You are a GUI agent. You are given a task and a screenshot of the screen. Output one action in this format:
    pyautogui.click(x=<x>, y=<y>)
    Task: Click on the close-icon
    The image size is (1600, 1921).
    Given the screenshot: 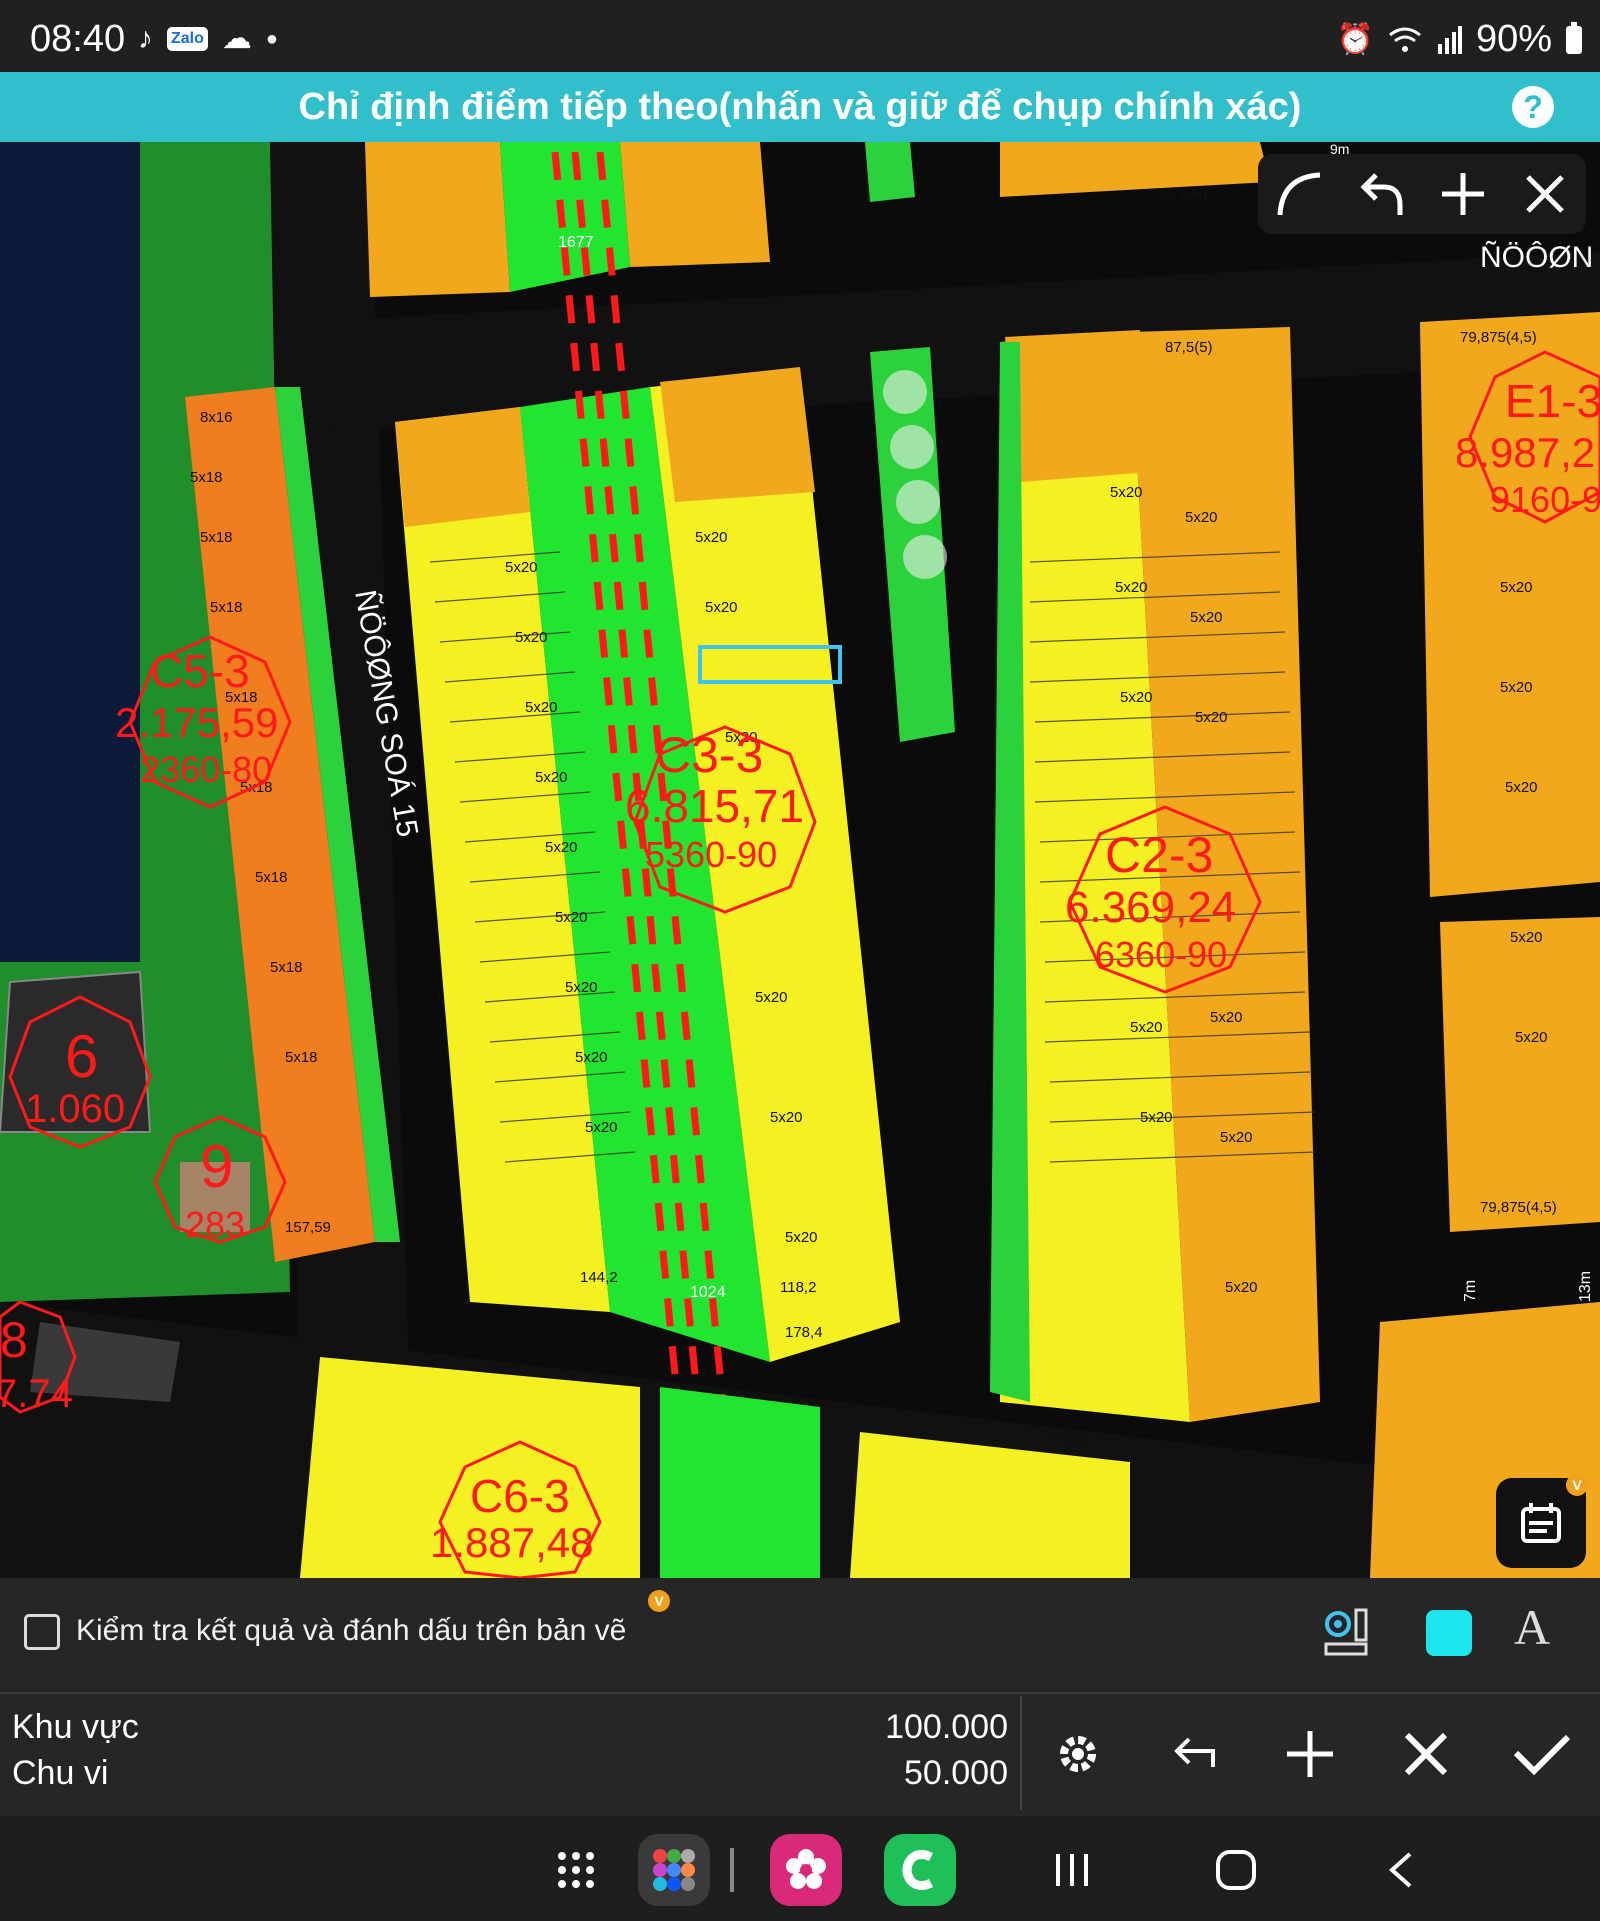 What is the action you would take?
    pyautogui.click(x=1545, y=194)
    